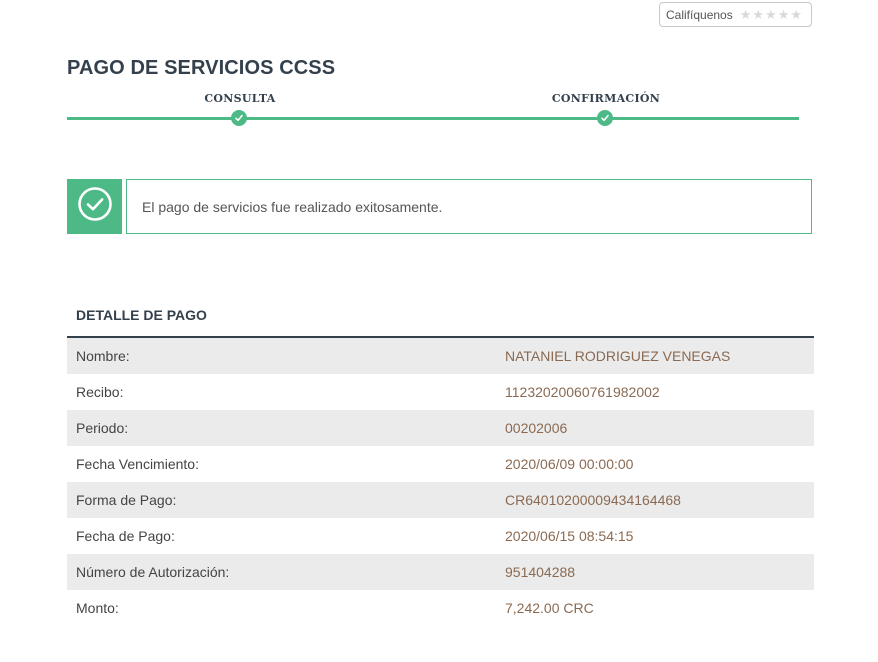  I want to click on step-label-confirmacion: CONFIRMACIÓN, so click(606, 98).